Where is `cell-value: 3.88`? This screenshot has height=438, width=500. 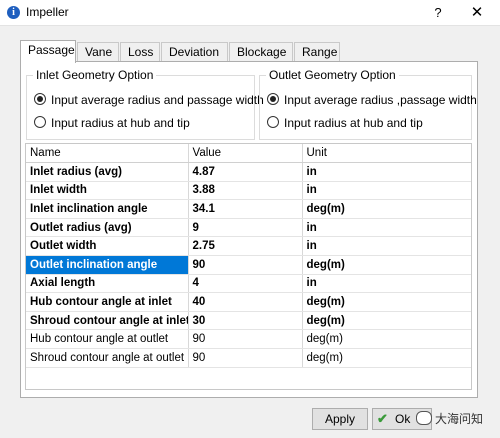
cell-value: 3.88 is located at coordinates (245, 191).